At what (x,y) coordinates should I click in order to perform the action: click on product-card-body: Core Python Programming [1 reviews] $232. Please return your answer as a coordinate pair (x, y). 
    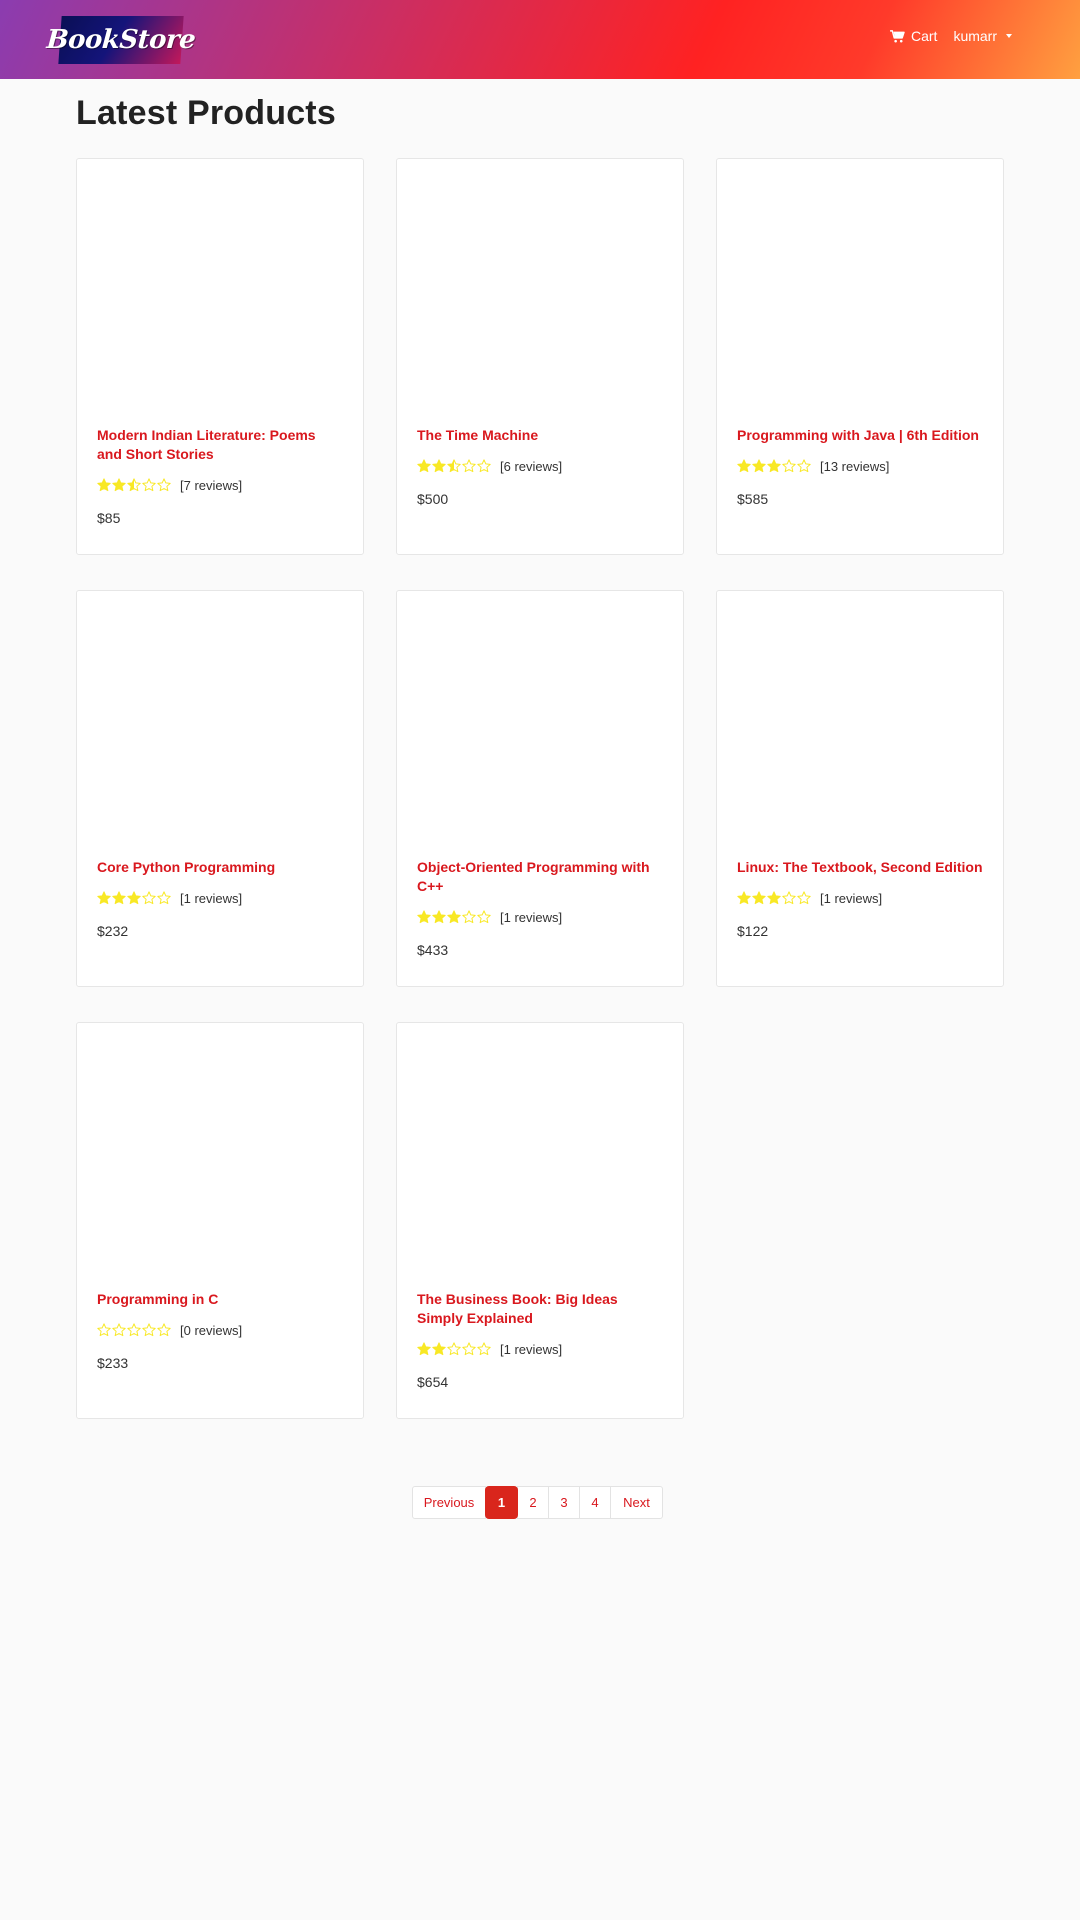
    Looking at the image, I should click on (220, 898).